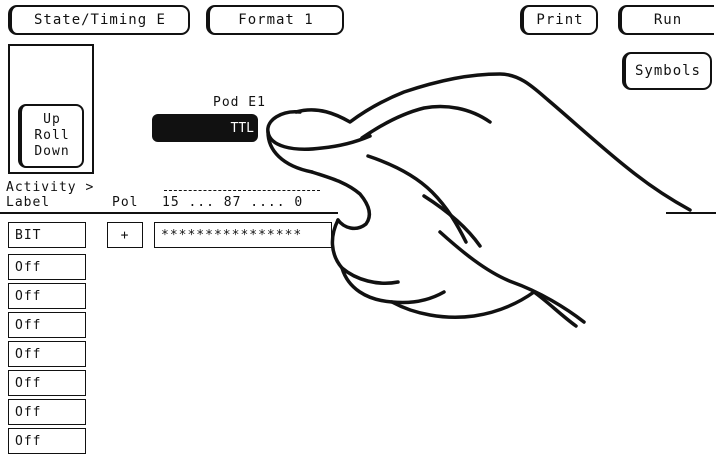  Describe the element at coordinates (50, 187) in the screenshot. I see `activity-heading: Activity >` at that location.